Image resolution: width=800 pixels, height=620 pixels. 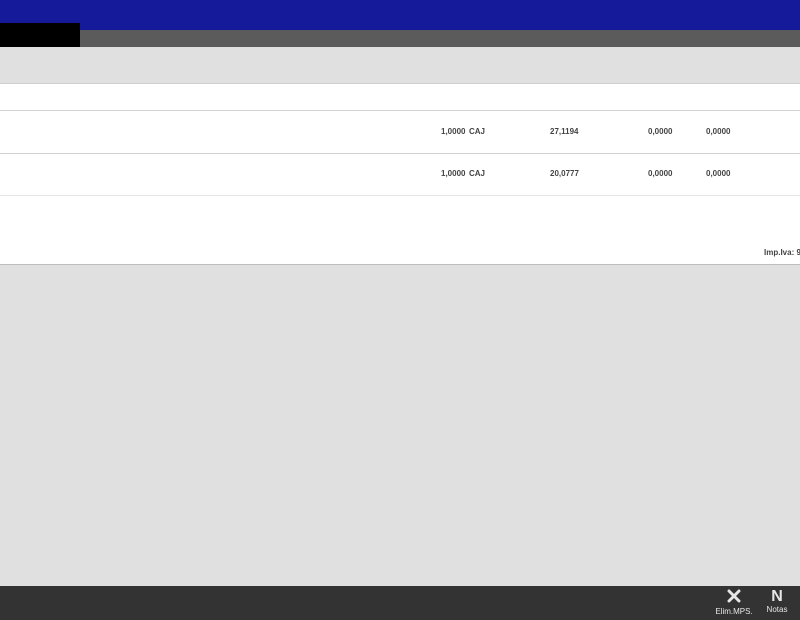 What do you see at coordinates (400, 15) in the screenshot?
I see `app-header` at bounding box center [400, 15].